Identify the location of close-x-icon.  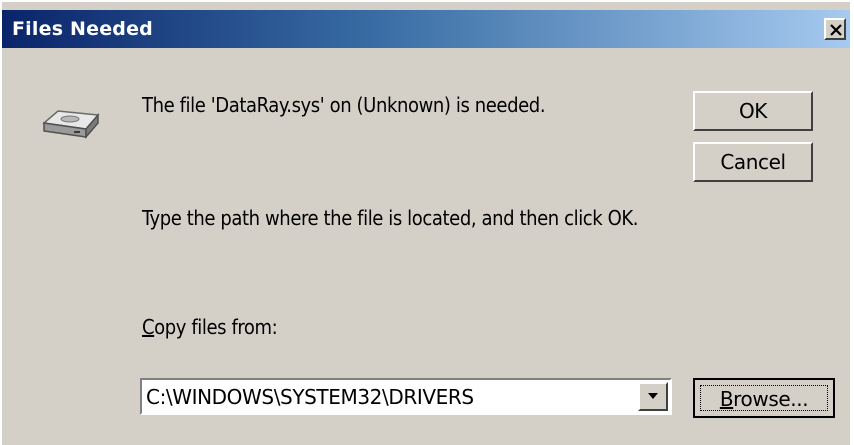
(836, 30).